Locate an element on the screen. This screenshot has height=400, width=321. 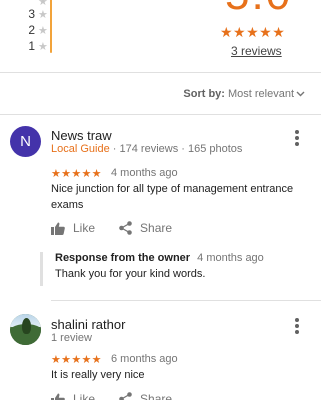
histogram-row-2: 2 ★ is located at coordinates (37, 30).